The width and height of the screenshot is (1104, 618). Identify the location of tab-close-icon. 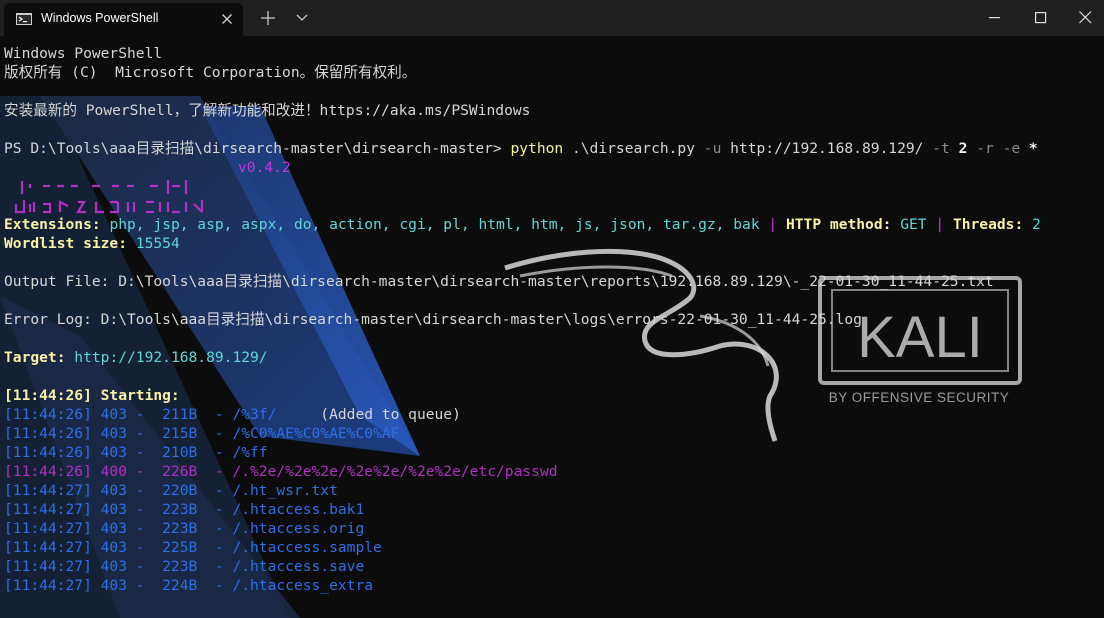
(227, 19).